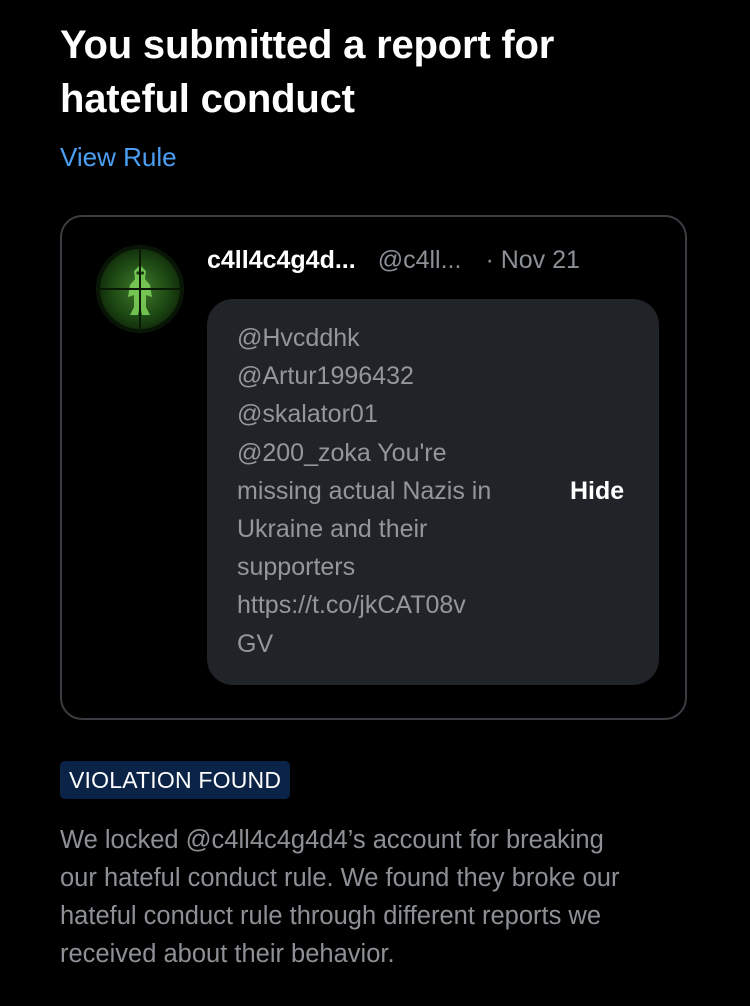  Describe the element at coordinates (307, 45) in the screenshot. I see `report-title-line-1: You submitted a report for` at that location.